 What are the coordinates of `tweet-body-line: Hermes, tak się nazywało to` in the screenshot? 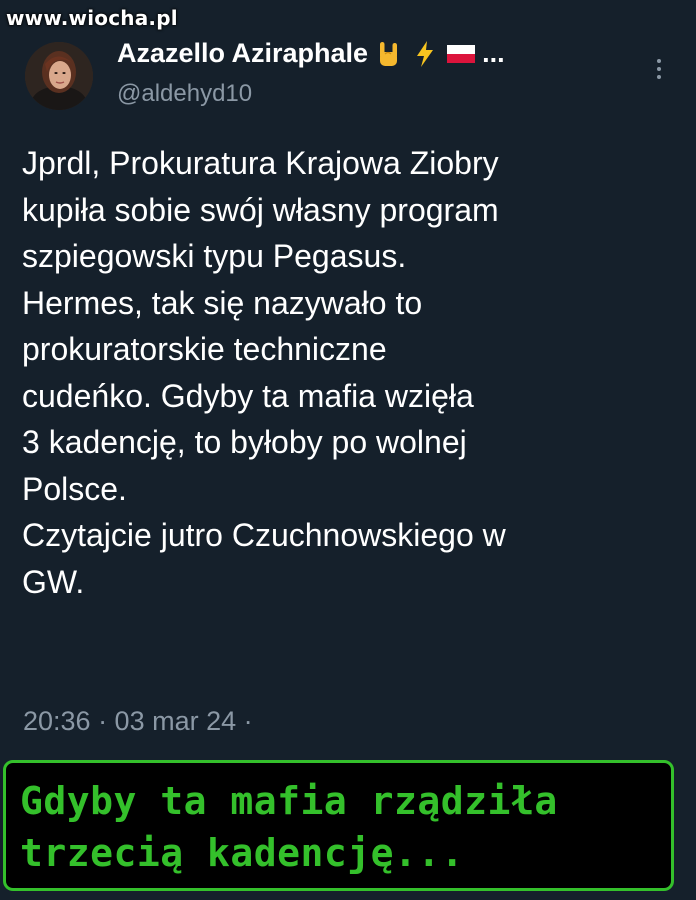 It's located at (222, 302).